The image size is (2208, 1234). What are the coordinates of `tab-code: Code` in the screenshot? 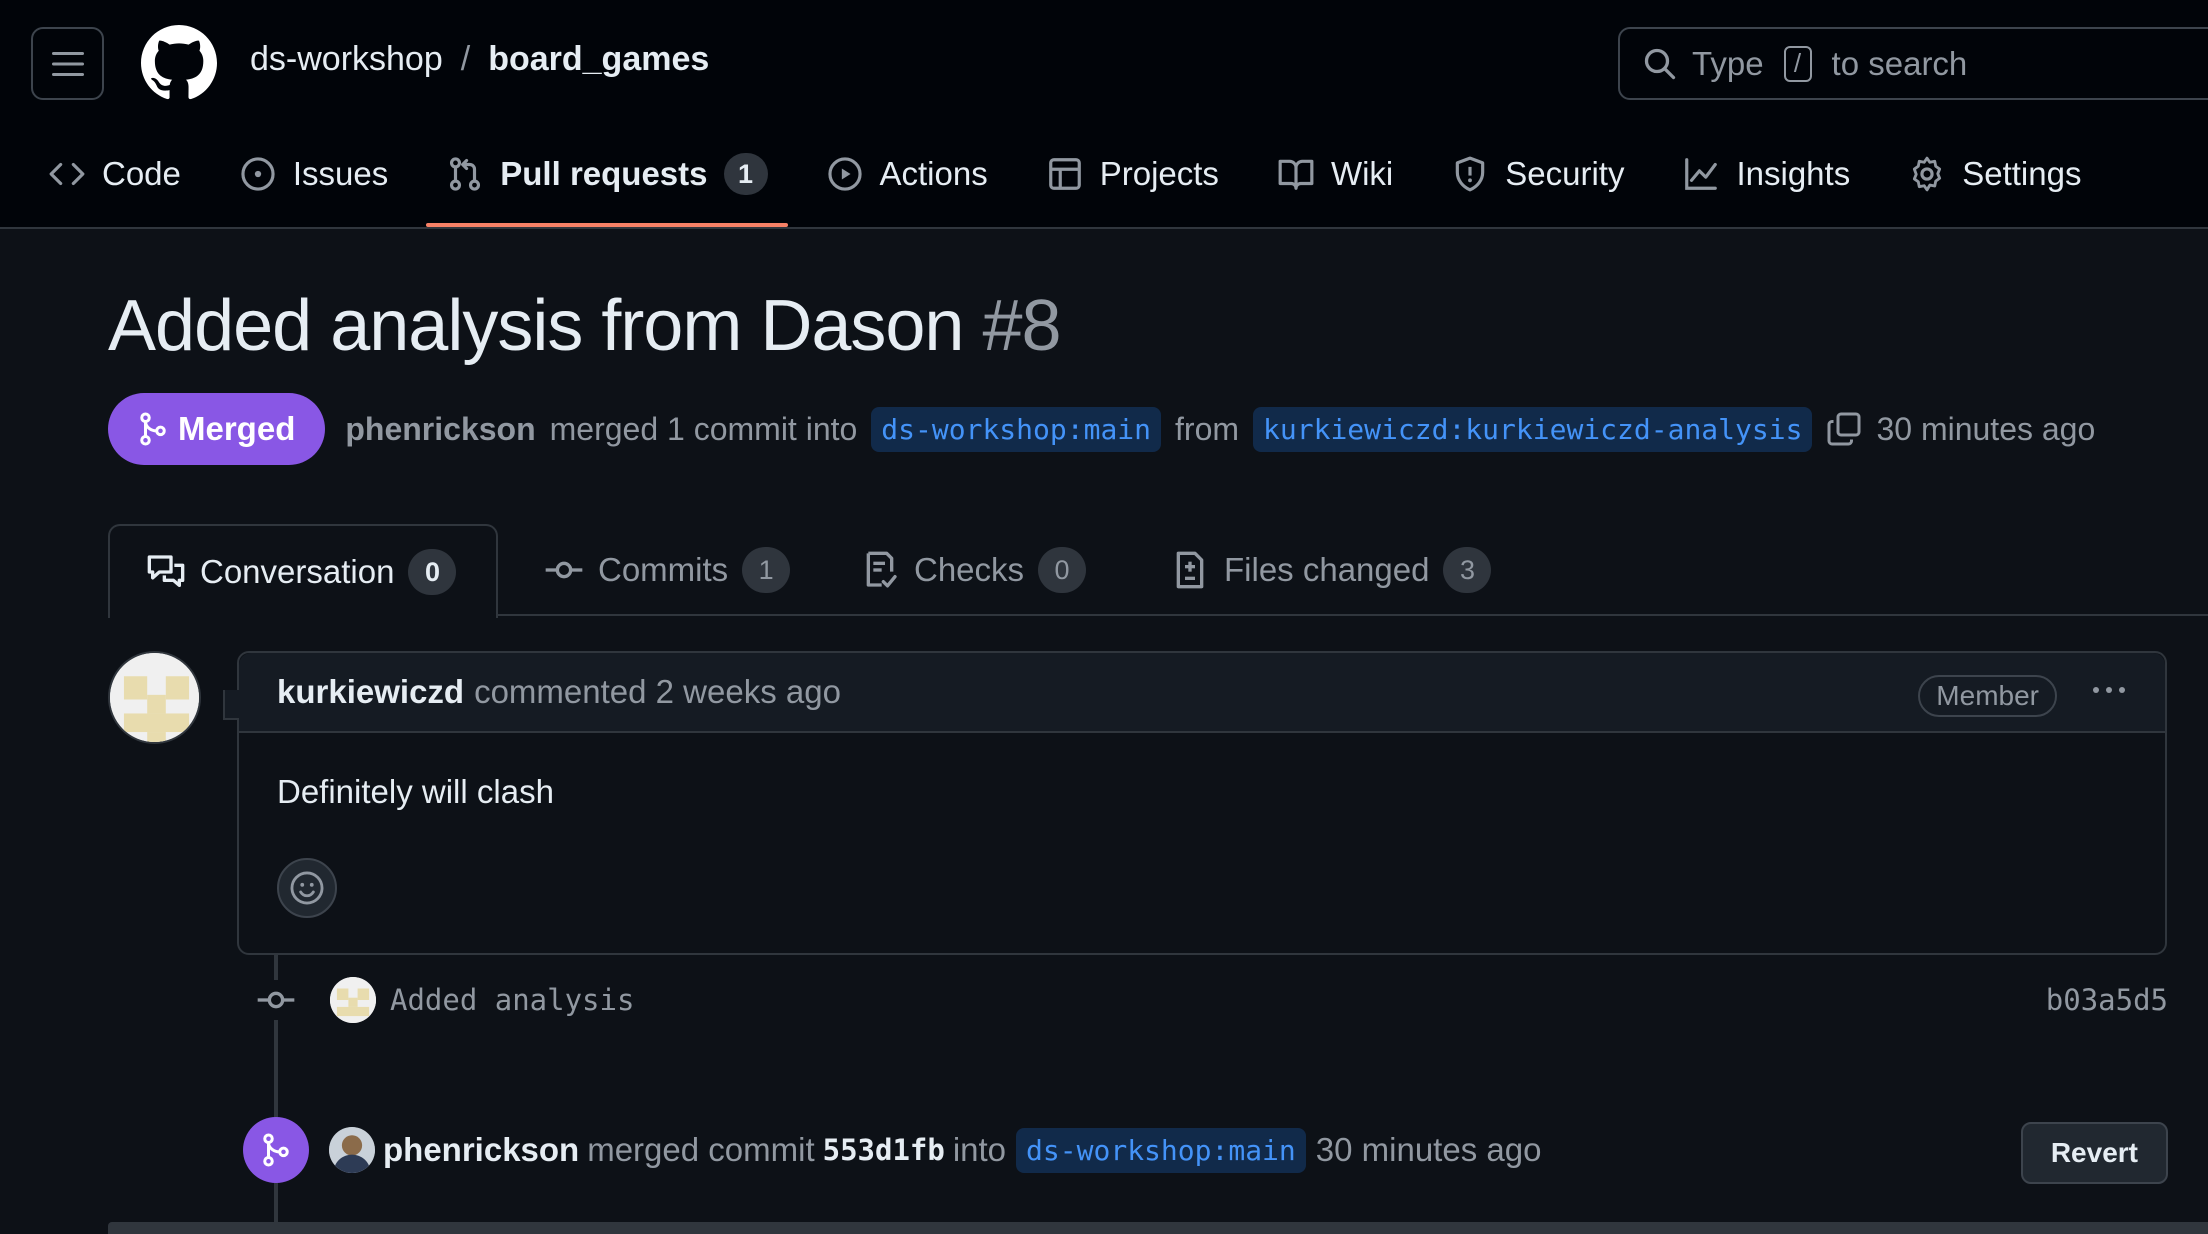 It's located at (124, 174).